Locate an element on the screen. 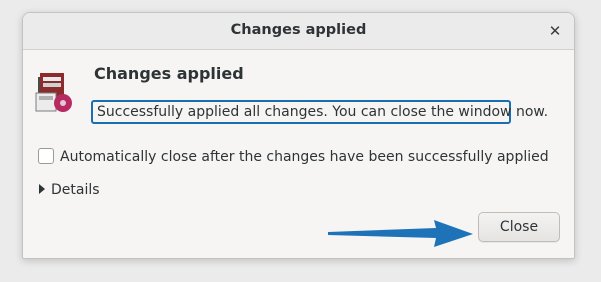 The image size is (601, 282). dialog-heading: Changes applied is located at coordinates (169, 73).